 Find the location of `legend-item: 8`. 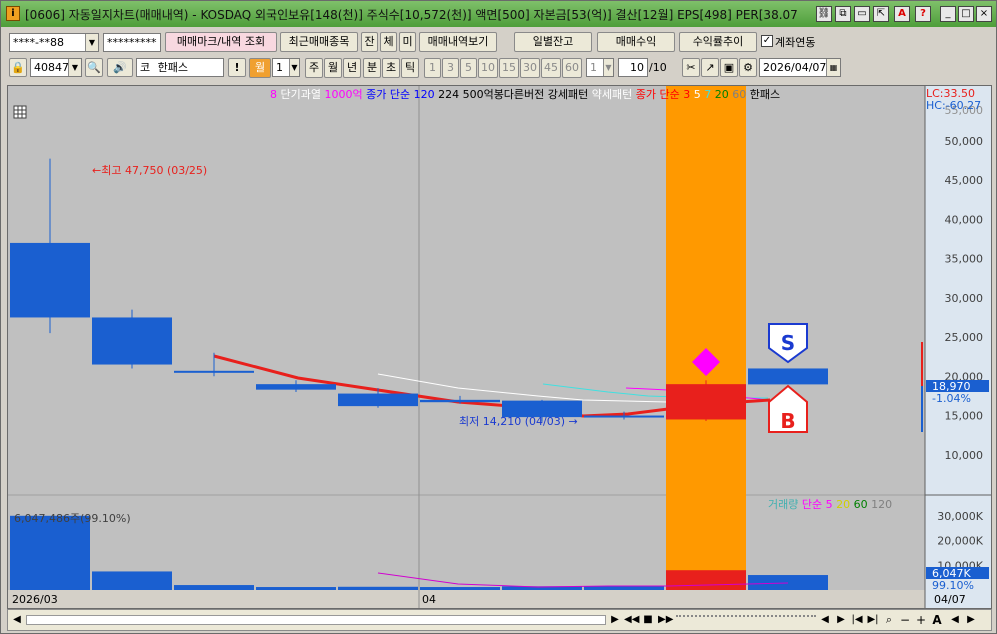

legend-item: 8 is located at coordinates (273, 94).